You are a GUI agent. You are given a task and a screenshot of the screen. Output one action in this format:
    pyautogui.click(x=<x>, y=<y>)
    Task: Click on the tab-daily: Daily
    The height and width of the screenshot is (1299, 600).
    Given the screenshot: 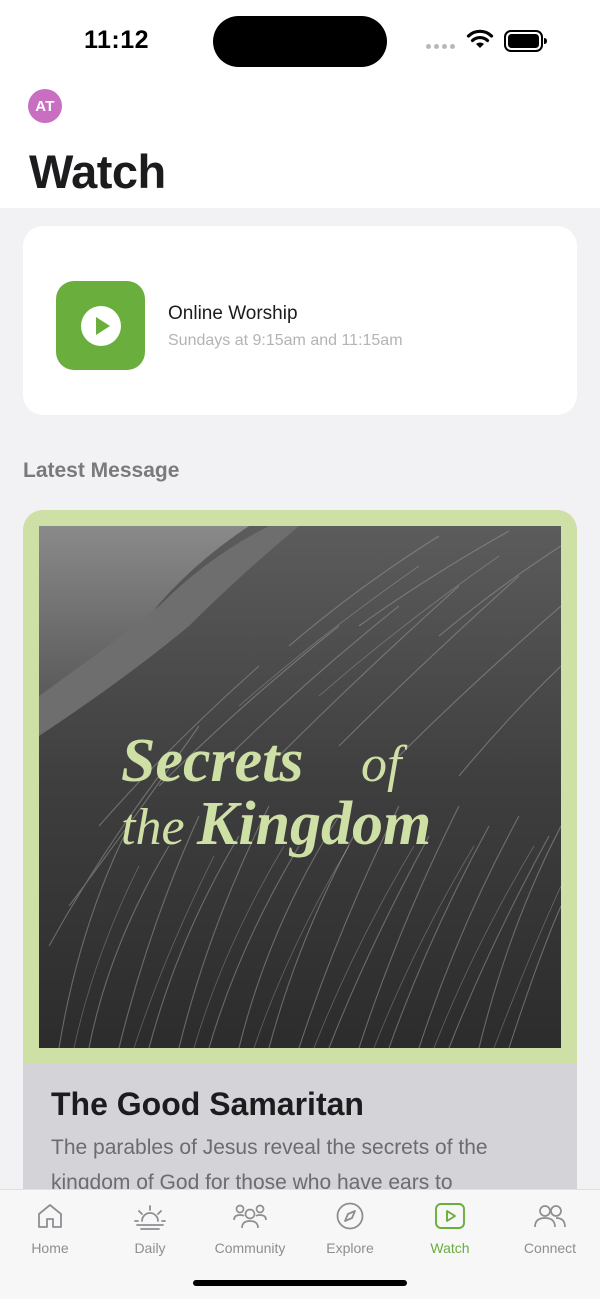 What is the action you would take?
    pyautogui.click(x=150, y=1230)
    